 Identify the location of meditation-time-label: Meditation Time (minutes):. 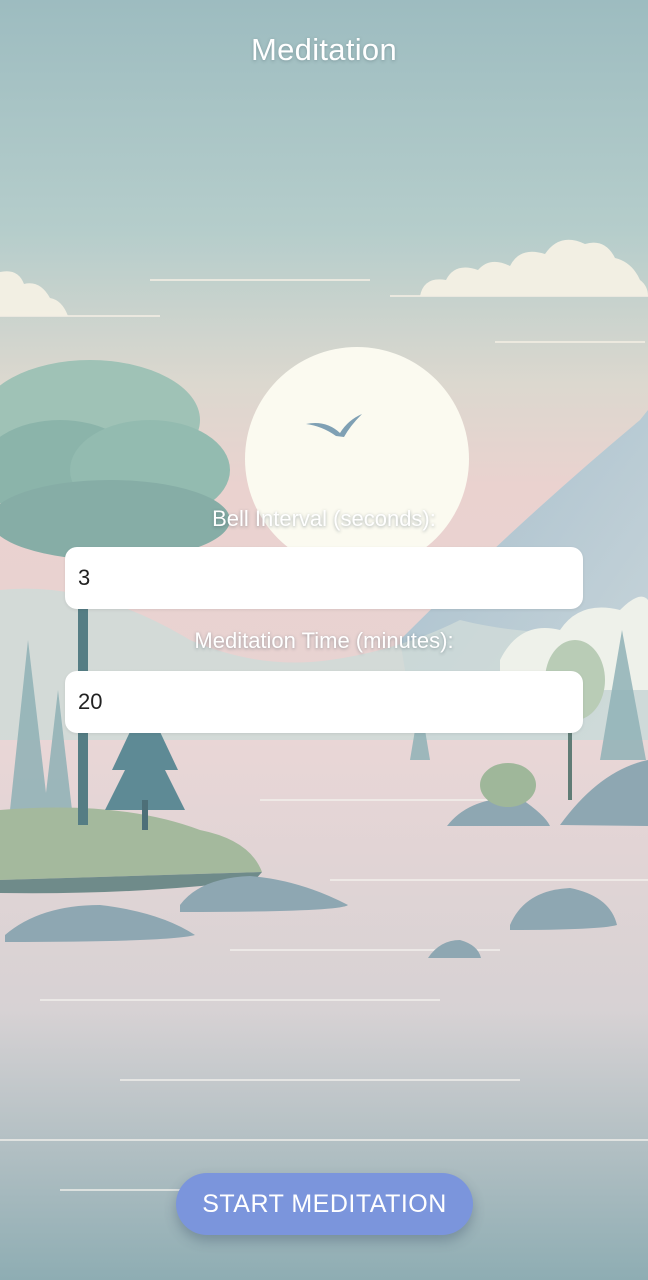
(324, 640).